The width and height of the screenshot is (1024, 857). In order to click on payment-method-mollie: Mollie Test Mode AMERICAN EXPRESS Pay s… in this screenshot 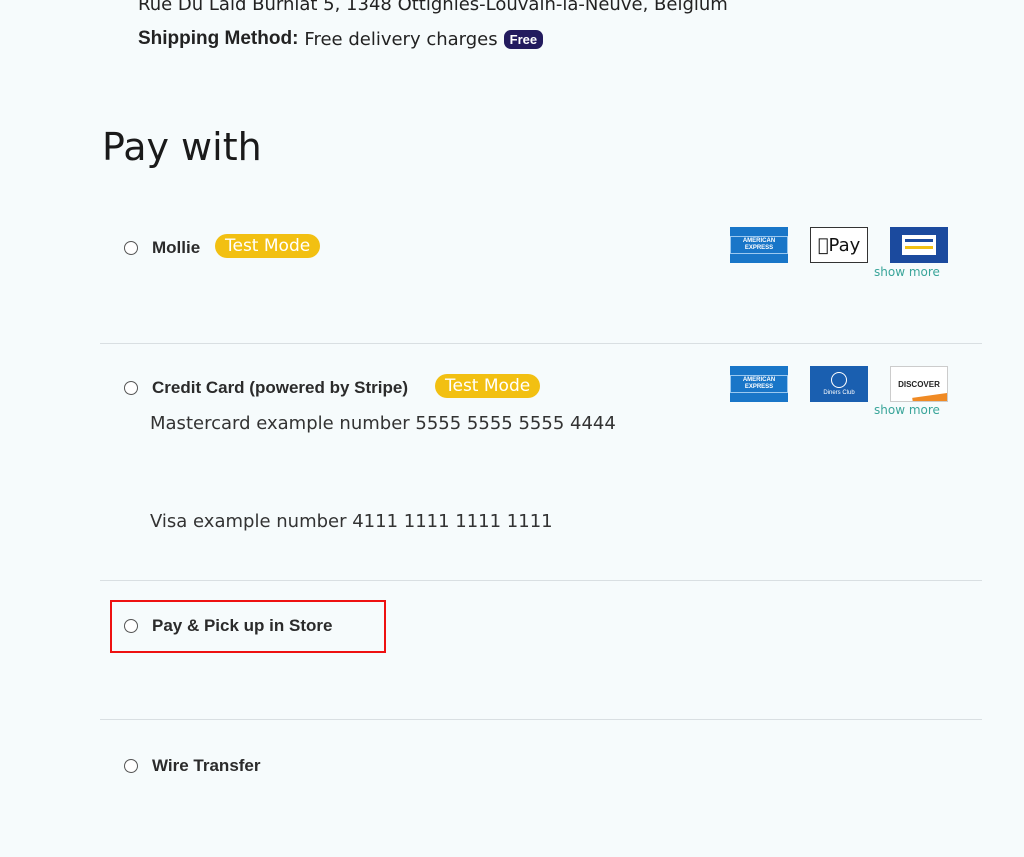, I will do `click(541, 278)`.